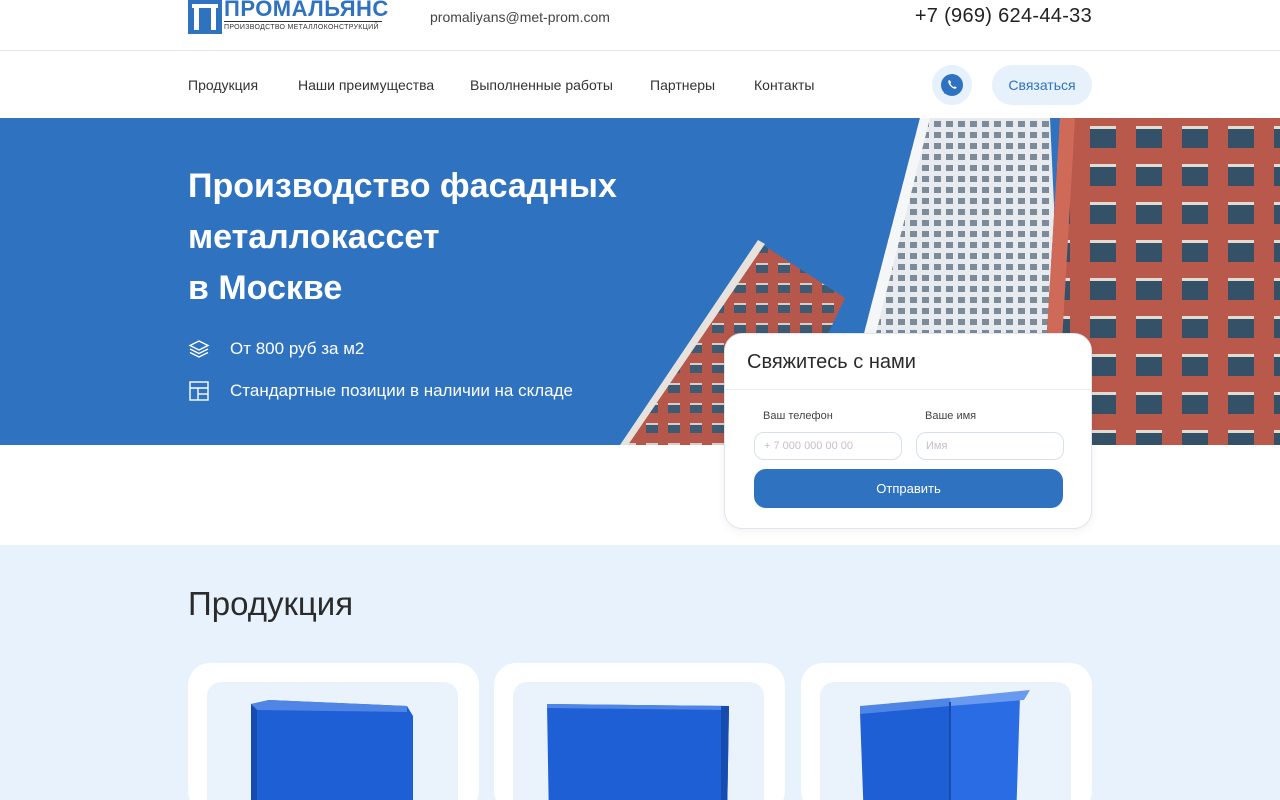 This screenshot has width=1280, height=800. I want to click on hero-title-line: в Москве, so click(265, 288).